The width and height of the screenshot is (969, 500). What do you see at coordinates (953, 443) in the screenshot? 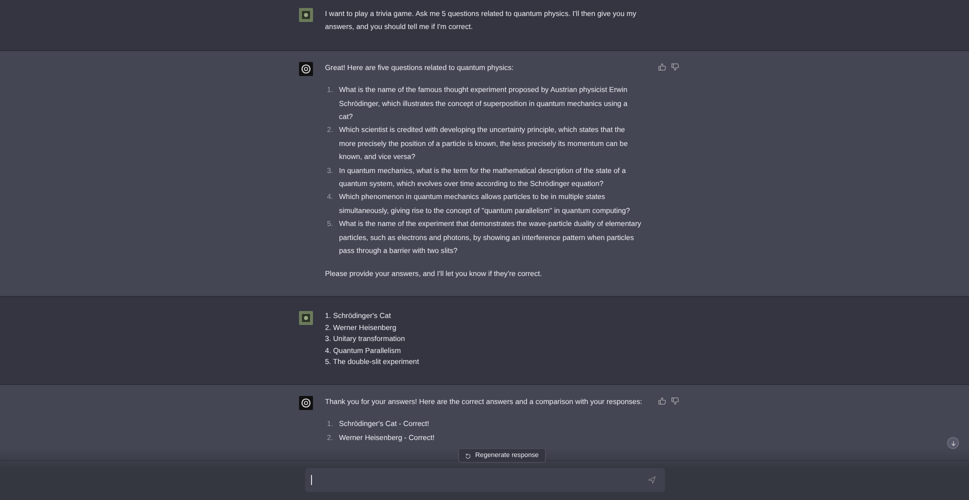
I see `arrow-down-icon` at bounding box center [953, 443].